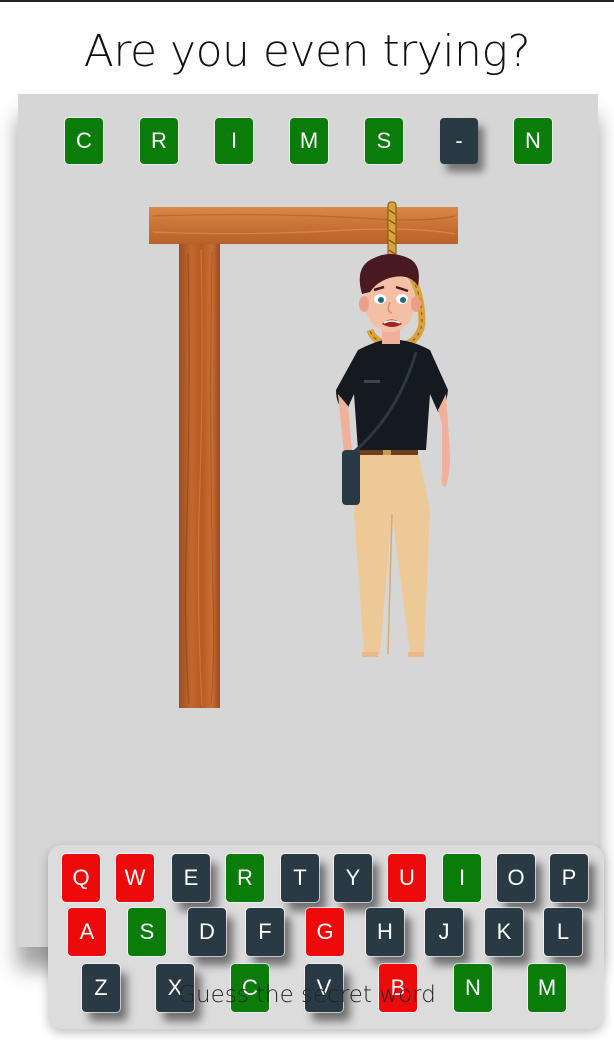 The image size is (614, 1040). Describe the element at coordinates (325, 932) in the screenshot. I see `key-g: G` at that location.